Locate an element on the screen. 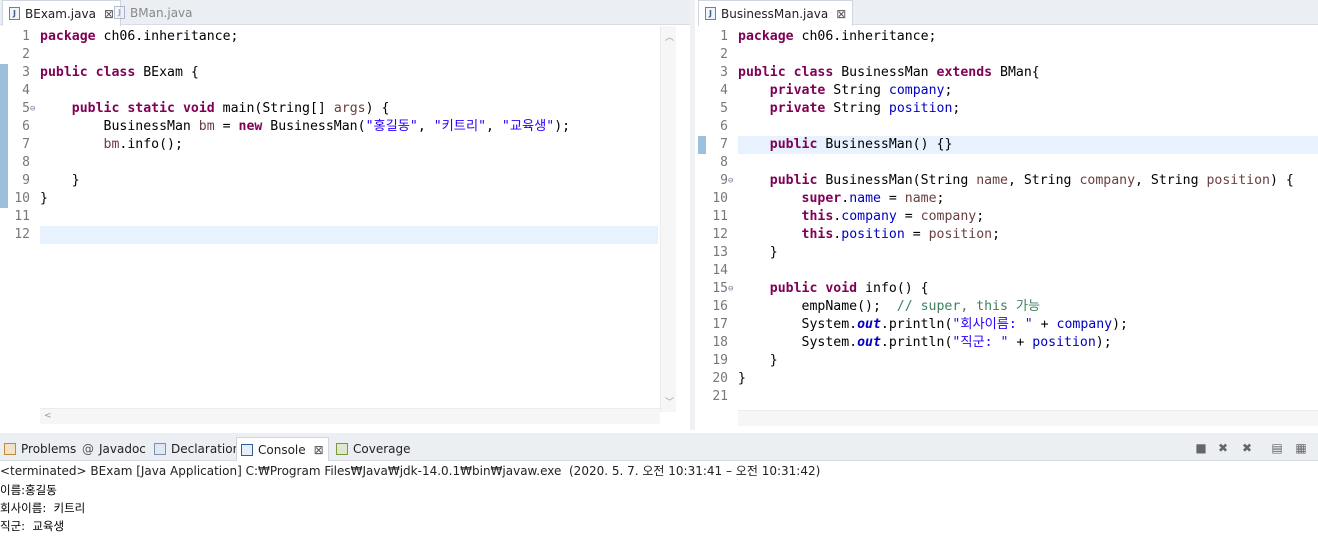 The width and height of the screenshot is (1318, 536). code-line: empName(); // super, this 가능 is located at coordinates (1028, 307).